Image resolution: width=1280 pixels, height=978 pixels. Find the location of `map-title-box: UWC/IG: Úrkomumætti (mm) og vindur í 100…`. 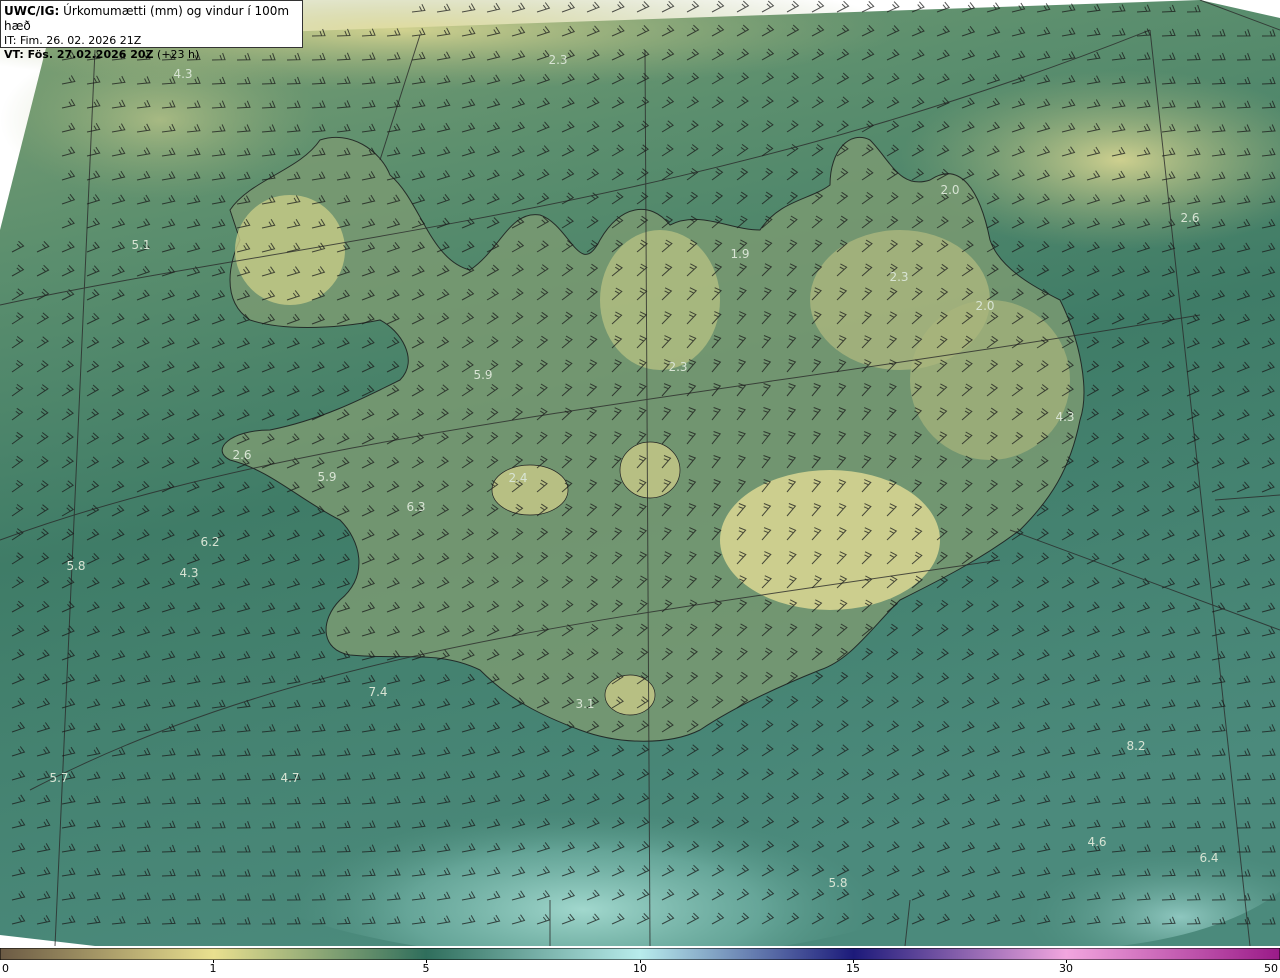

map-title-box: UWC/IG: Úrkomumætti (mm) og vindur í 100… is located at coordinates (151, 30).